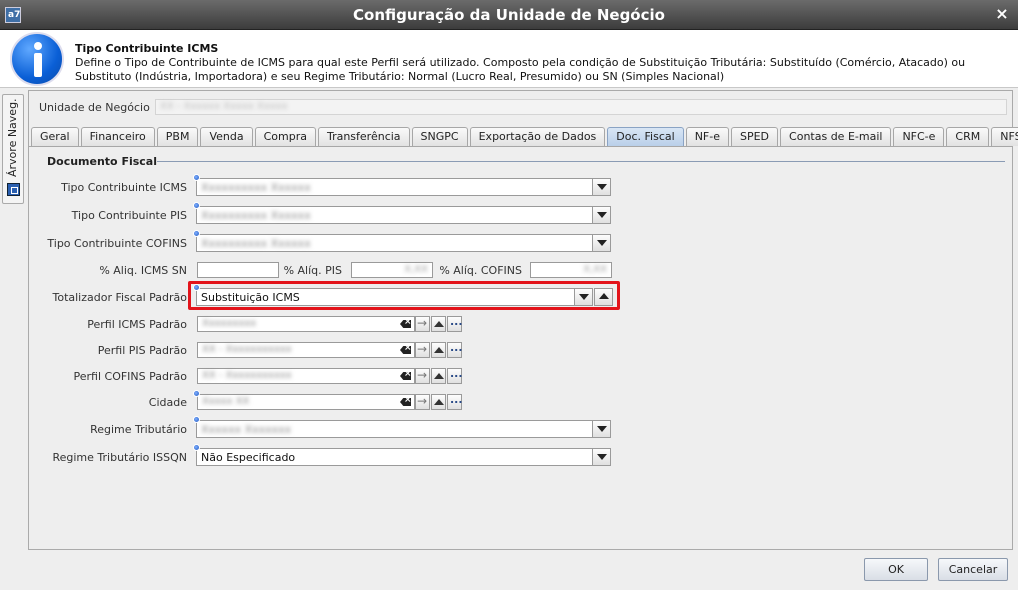 The height and width of the screenshot is (590, 1018). Describe the element at coordinates (968, 136) in the screenshot. I see `tab-crm: CRM` at that location.